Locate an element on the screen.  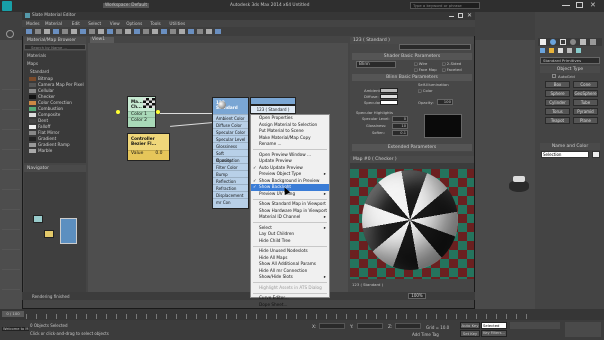
create-torus-button: Torus is located at coordinates (557, 111).